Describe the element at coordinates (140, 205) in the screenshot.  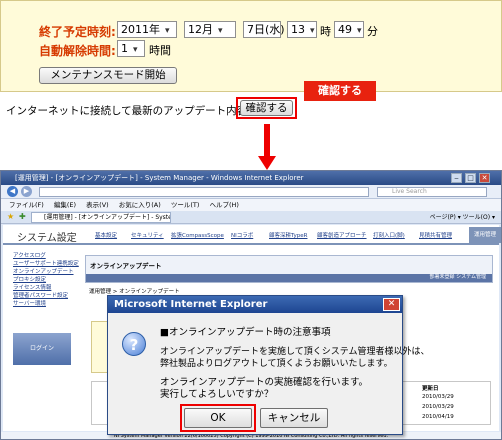
I see `menu-favorites: お気に入り(A)` at that location.